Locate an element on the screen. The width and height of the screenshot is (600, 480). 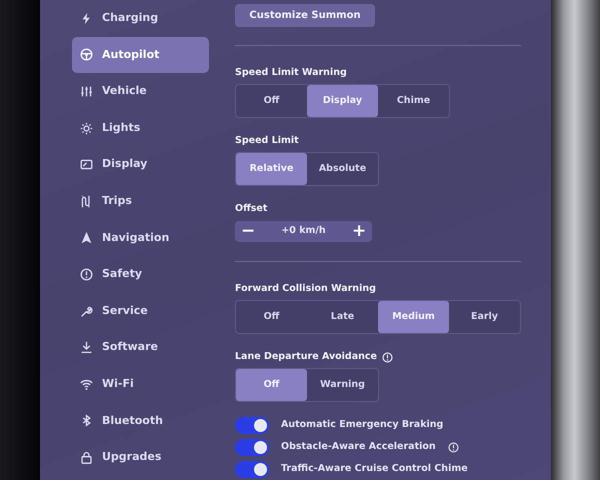
setting-label: Speed Limit is located at coordinates (267, 141).